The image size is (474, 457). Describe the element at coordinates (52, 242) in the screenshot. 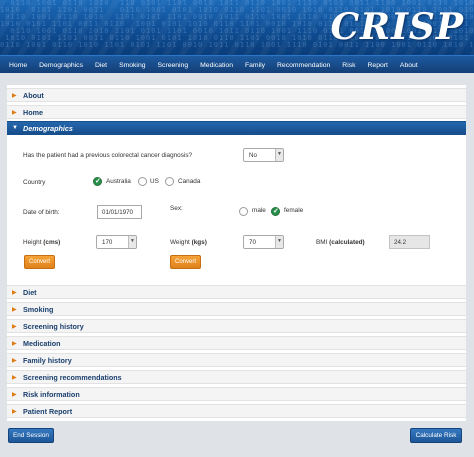

I see `height-unit: (cms)` at that location.